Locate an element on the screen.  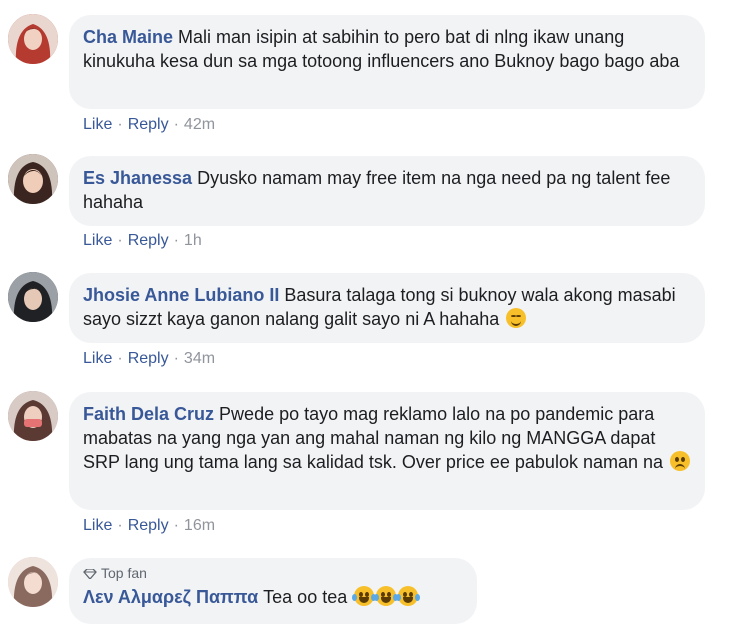
top-fan-badge: Top fan is located at coordinates (273, 573).